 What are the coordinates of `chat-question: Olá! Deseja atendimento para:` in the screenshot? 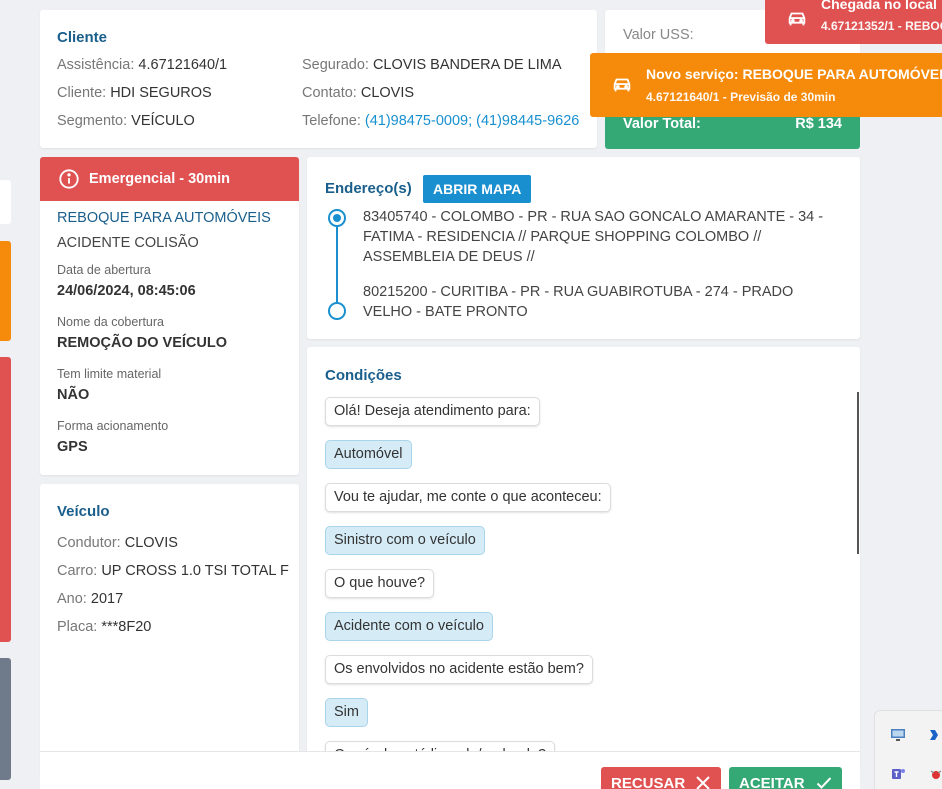 It's located at (432, 411).